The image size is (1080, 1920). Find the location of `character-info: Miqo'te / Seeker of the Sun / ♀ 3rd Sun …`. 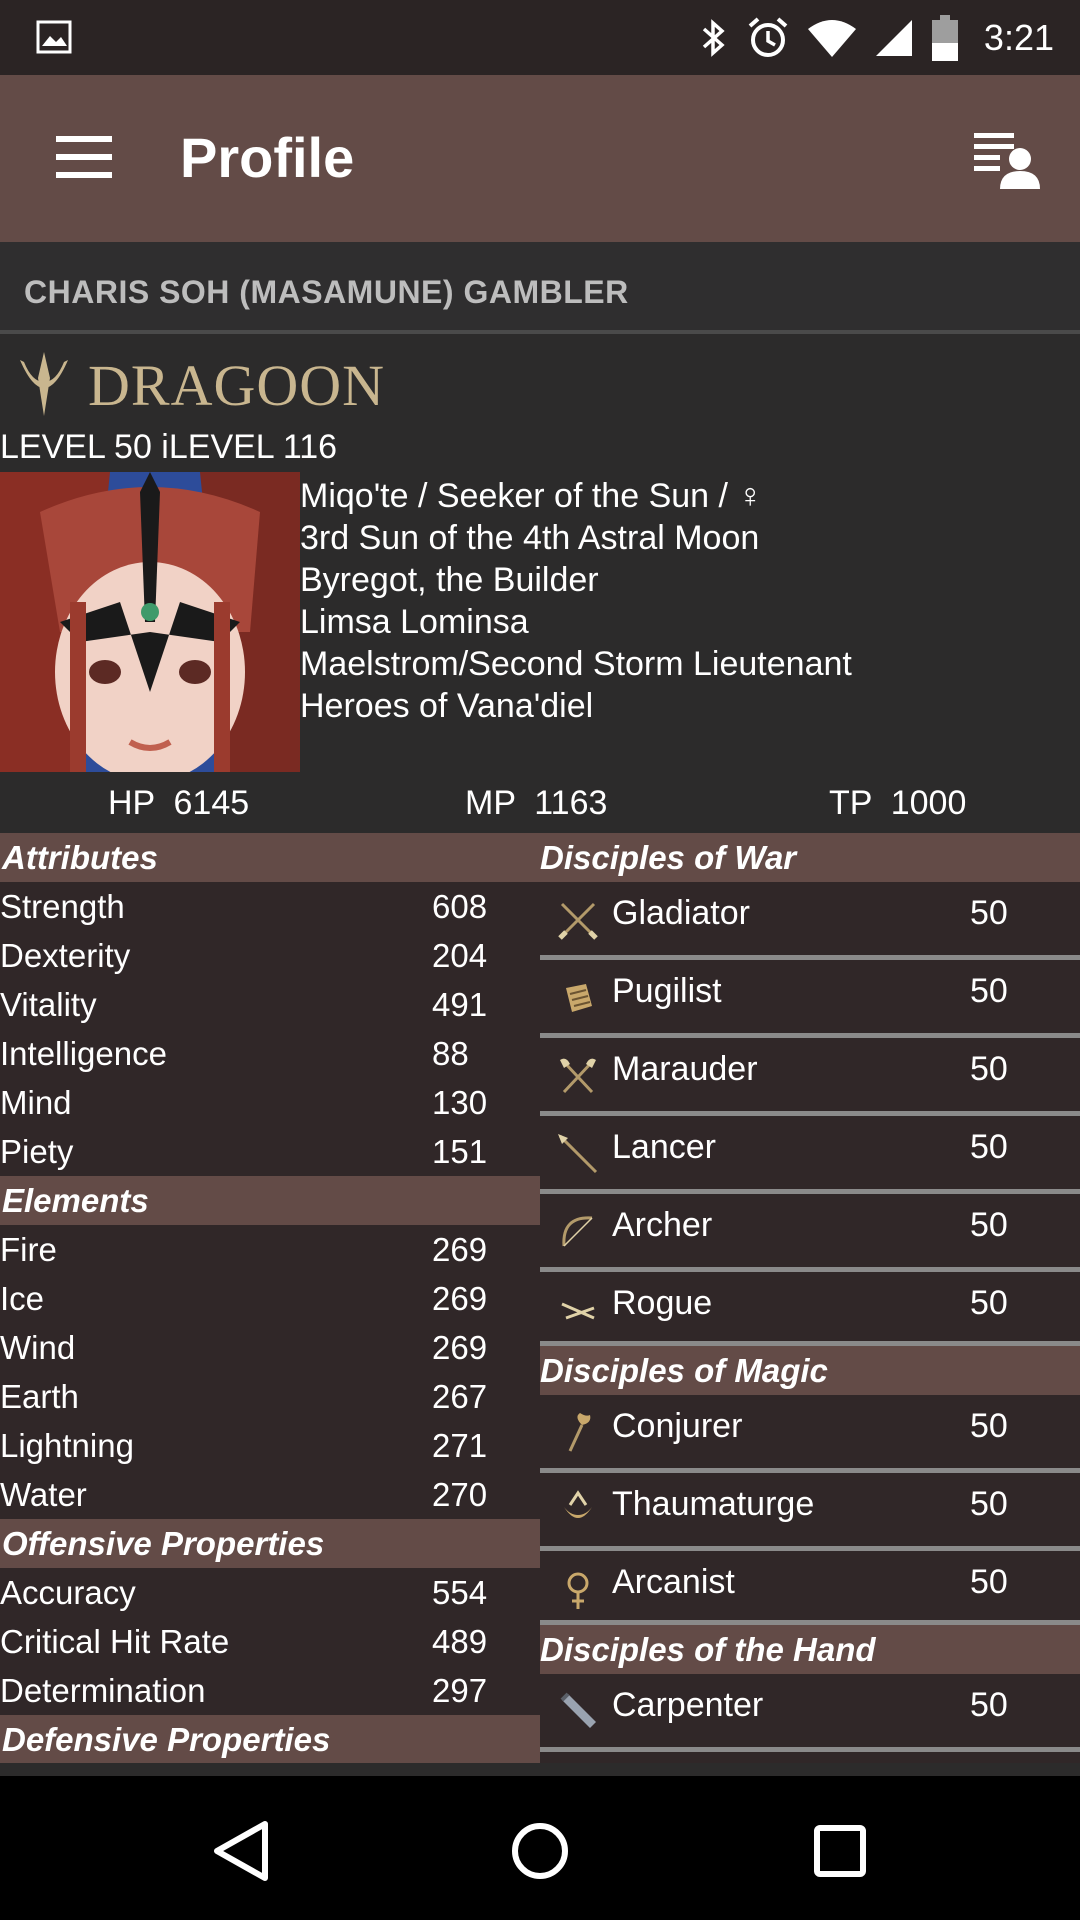

character-info: Miqo'te / Seeker of the Sun / ♀ 3rd Sun … is located at coordinates (576, 601).